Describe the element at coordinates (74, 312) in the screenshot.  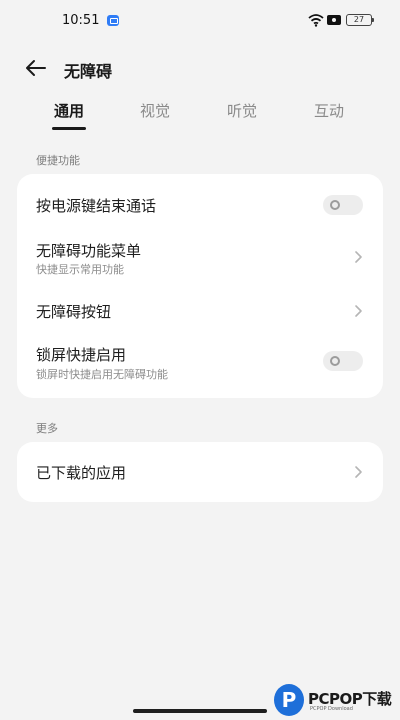
I see `row-title: 无障碍按钮` at that location.